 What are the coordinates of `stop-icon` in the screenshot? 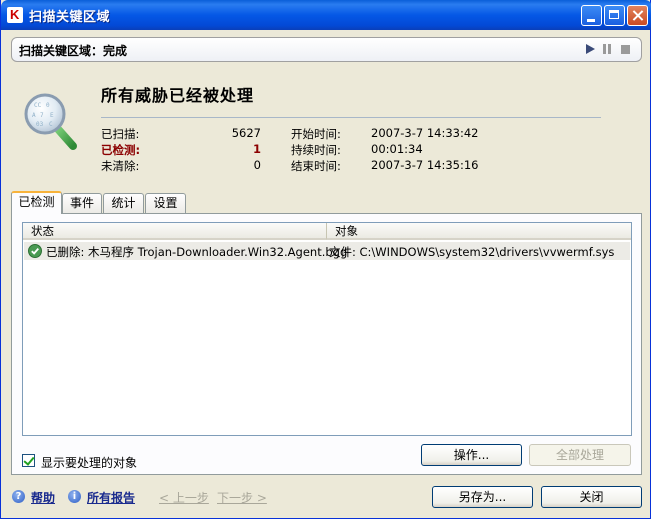 It's located at (625, 49).